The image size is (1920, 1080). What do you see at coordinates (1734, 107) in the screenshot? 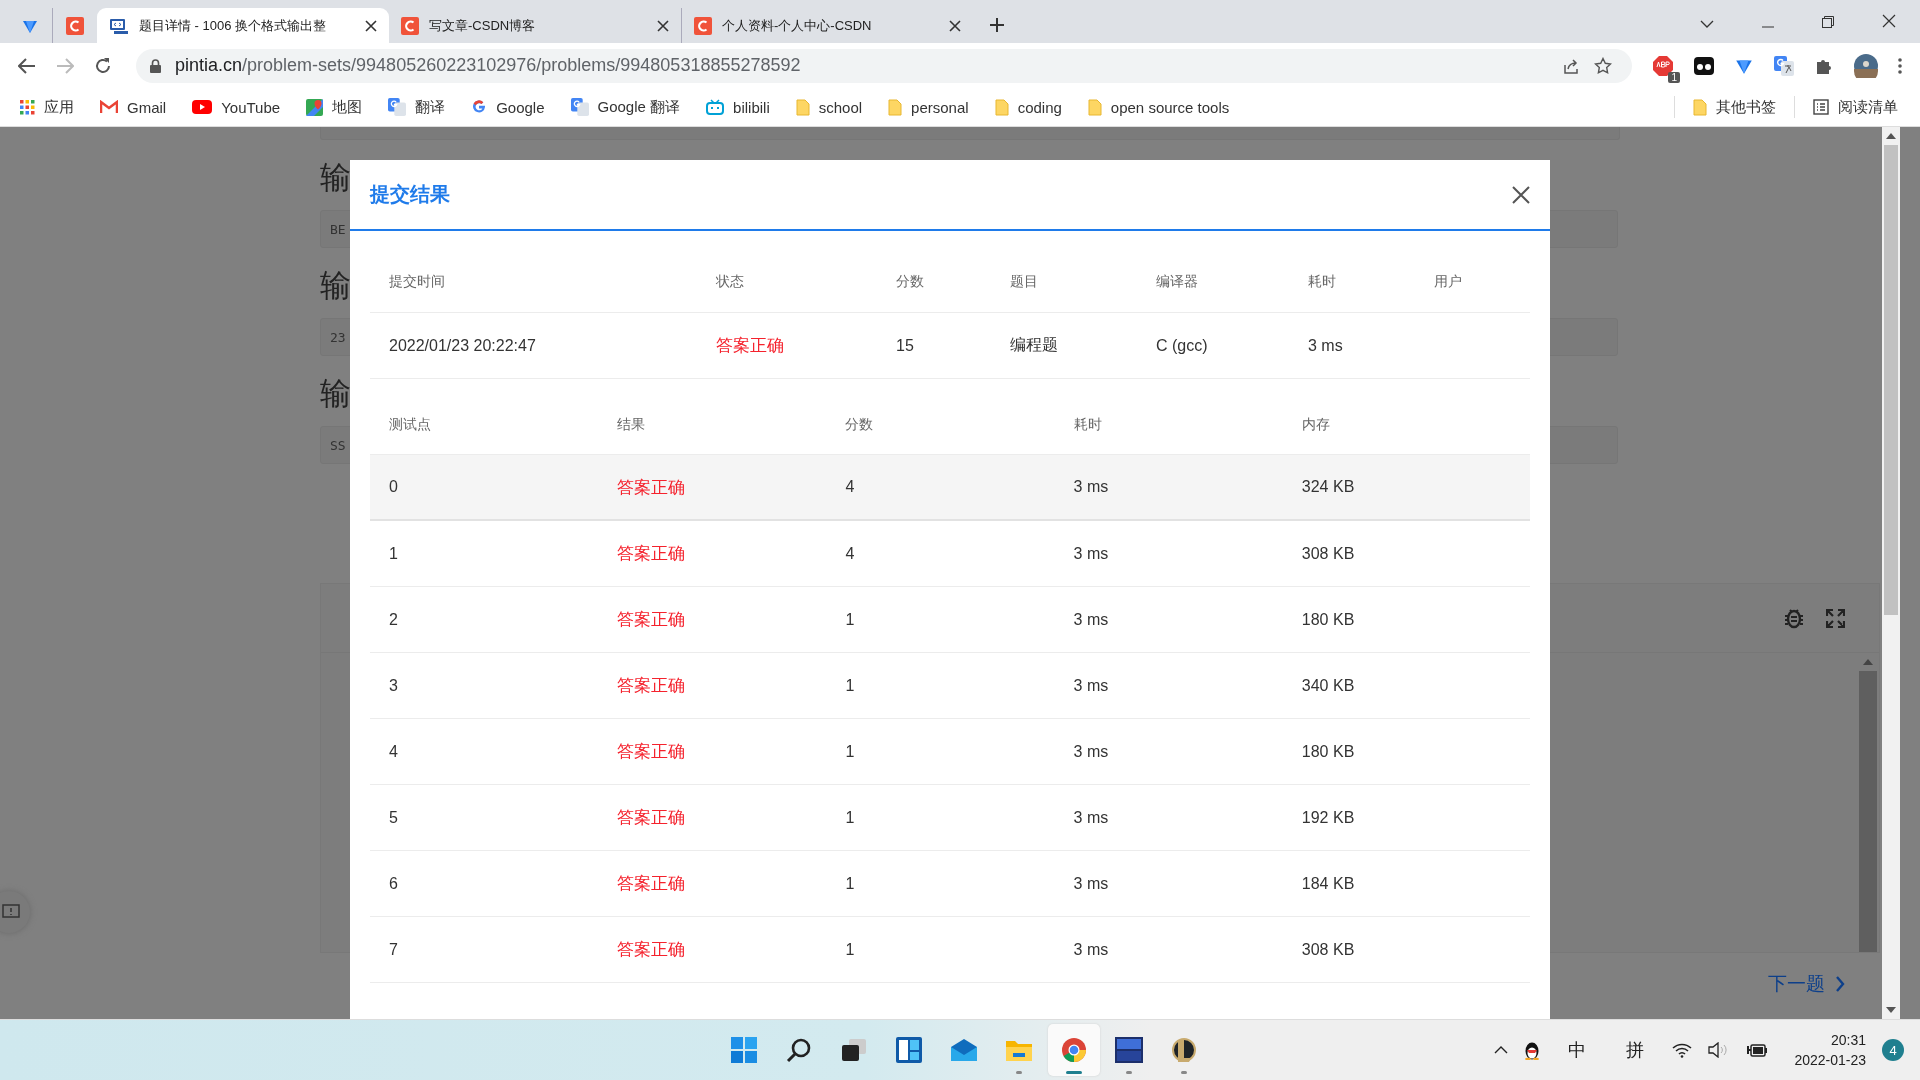
I see `bookmark-item: 其他书签` at bounding box center [1734, 107].